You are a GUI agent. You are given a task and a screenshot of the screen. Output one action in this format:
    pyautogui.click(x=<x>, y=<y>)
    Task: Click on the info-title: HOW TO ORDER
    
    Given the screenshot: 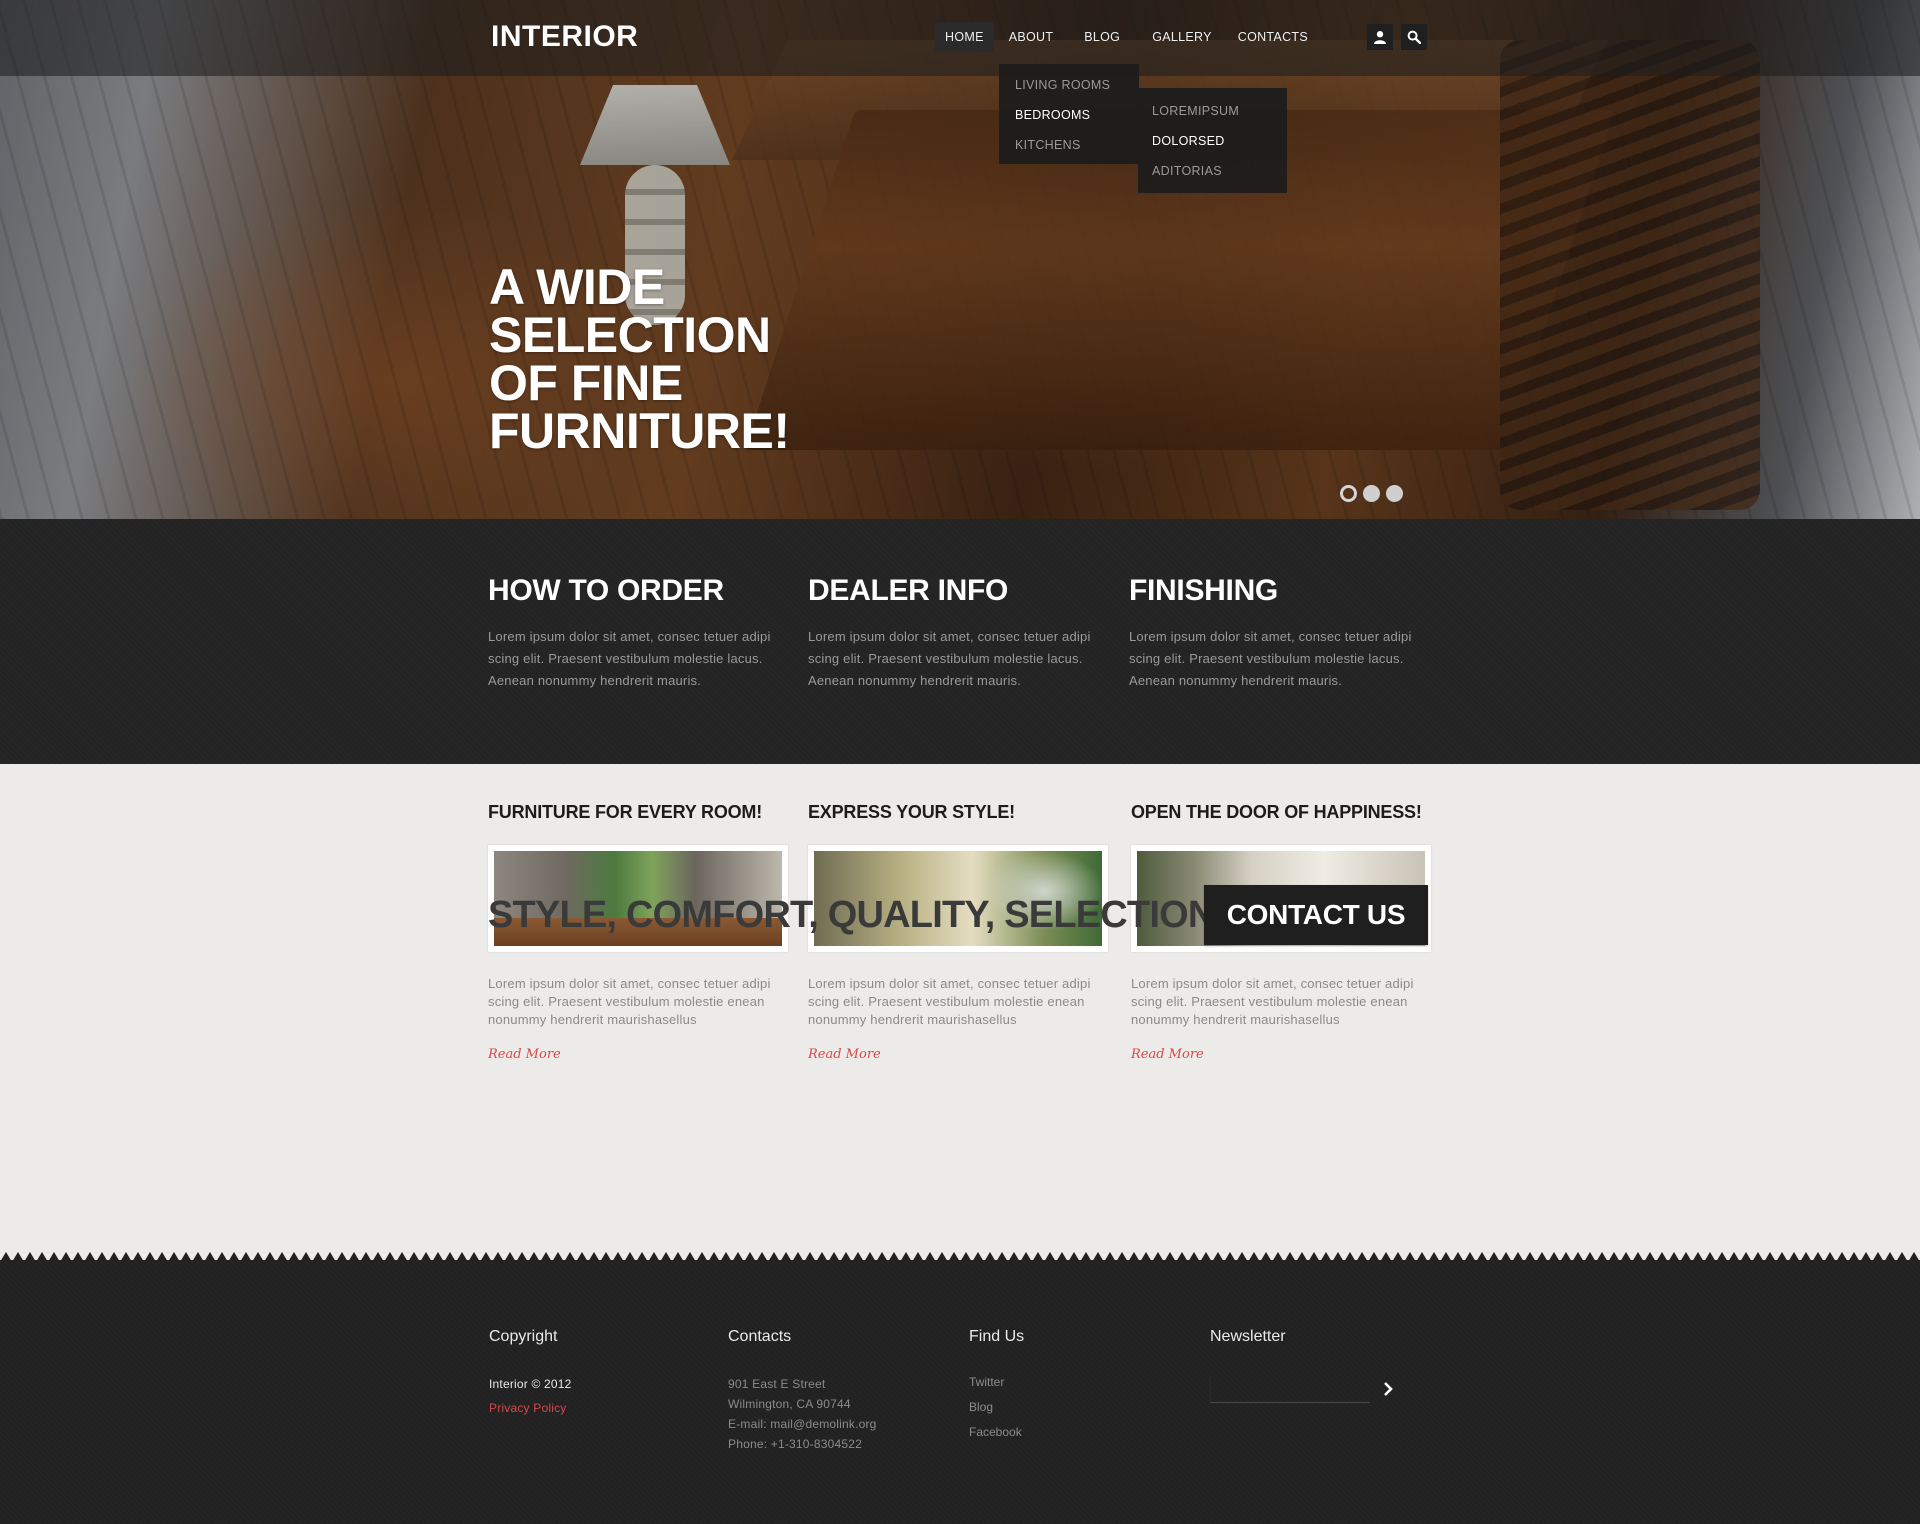 What is the action you would take?
    pyautogui.click(x=606, y=590)
    